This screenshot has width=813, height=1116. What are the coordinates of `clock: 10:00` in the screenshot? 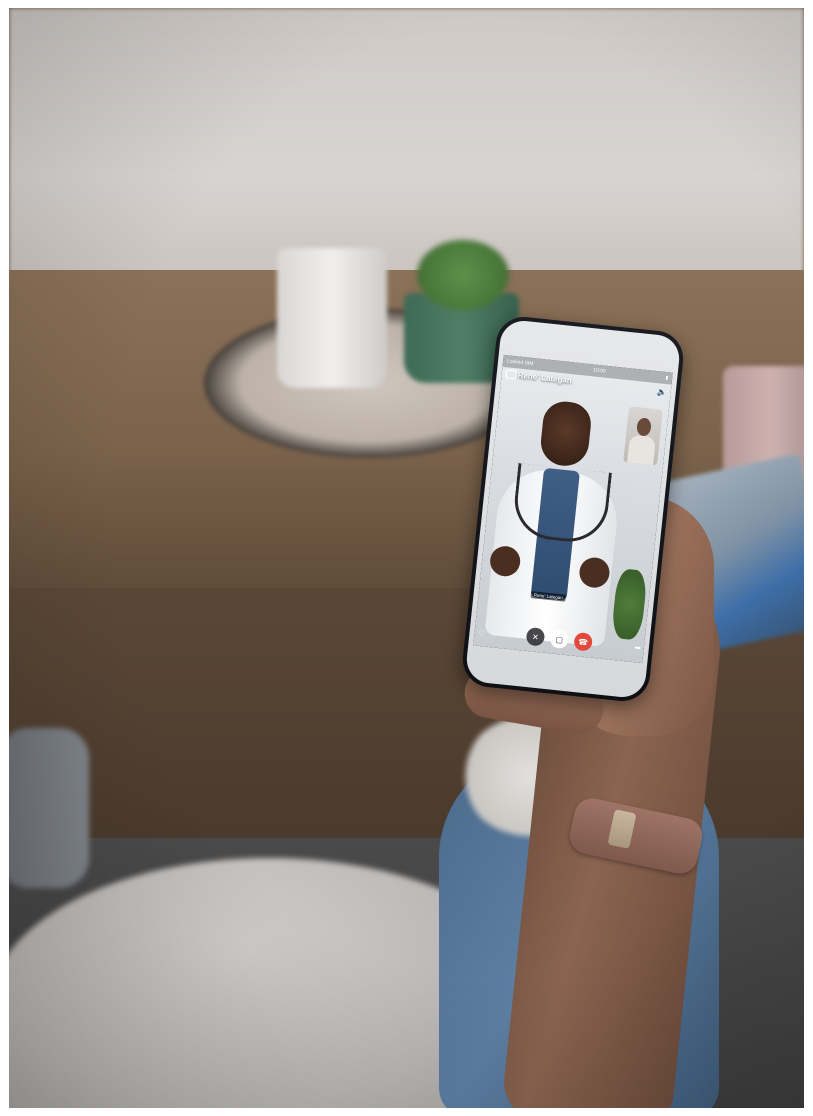 It's located at (599, 371).